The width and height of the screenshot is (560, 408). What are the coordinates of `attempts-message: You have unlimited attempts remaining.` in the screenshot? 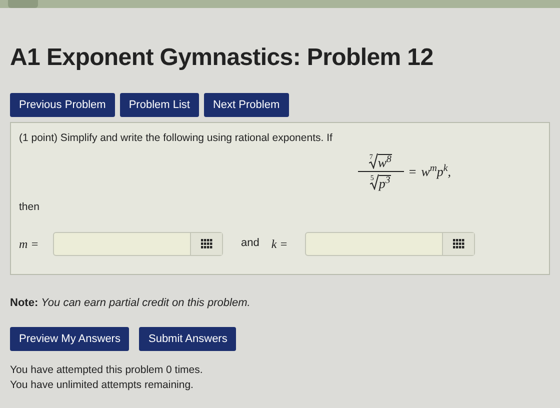 It's located at (102, 385).